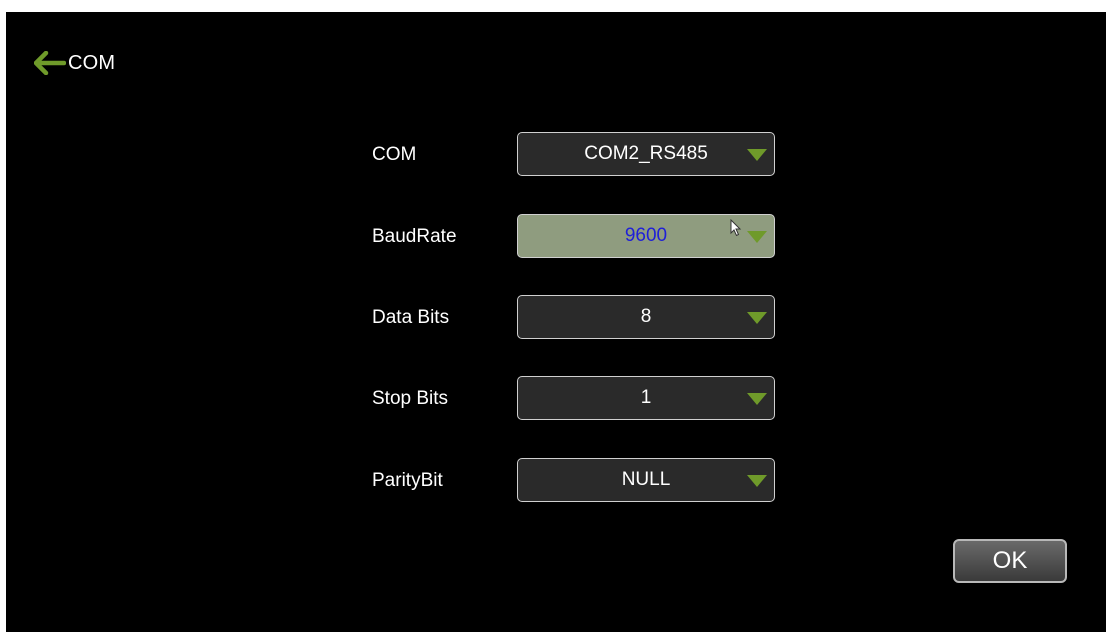 The height and width of the screenshot is (633, 1114). I want to click on com-select: COM2_RS485, so click(646, 154).